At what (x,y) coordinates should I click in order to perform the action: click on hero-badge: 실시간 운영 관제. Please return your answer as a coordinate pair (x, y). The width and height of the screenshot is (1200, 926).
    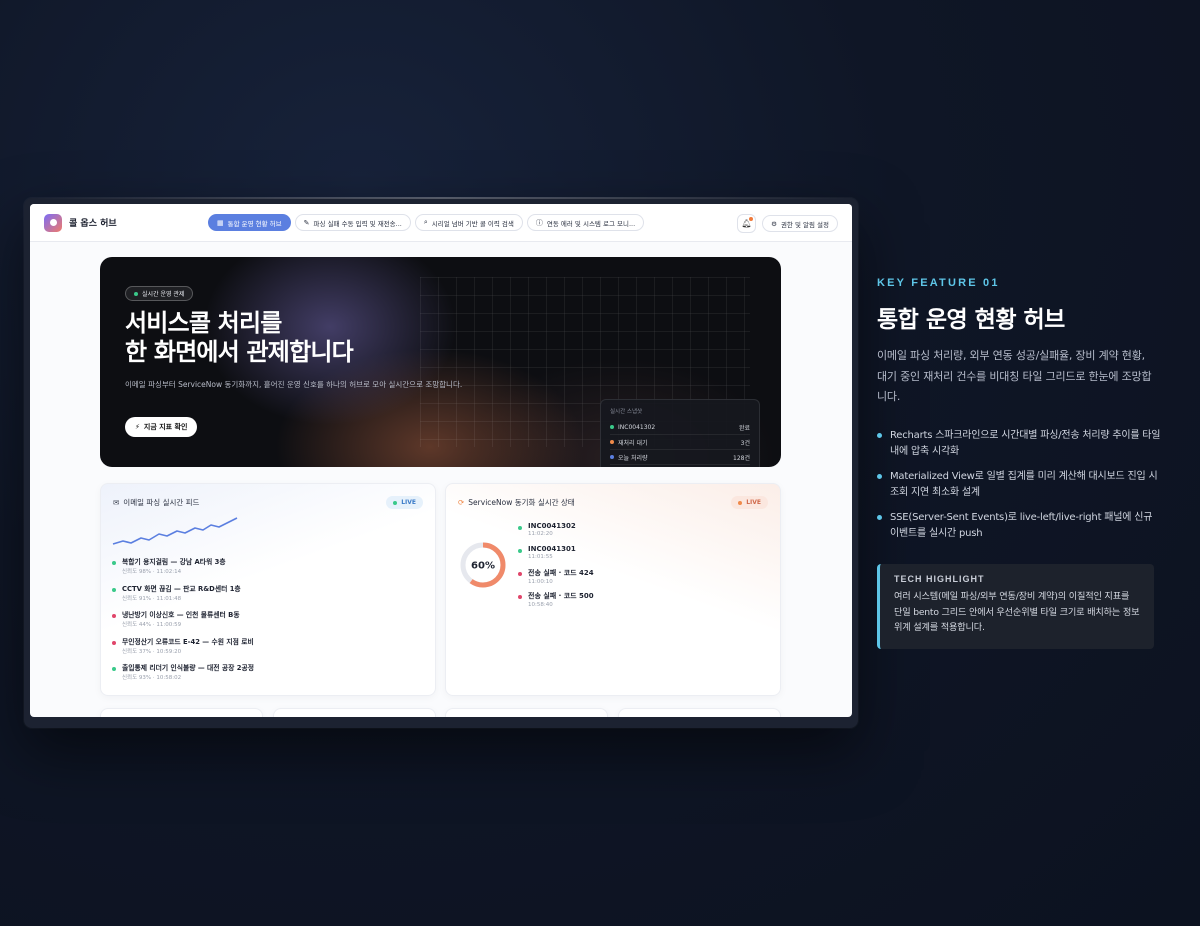
    Looking at the image, I should click on (159, 293).